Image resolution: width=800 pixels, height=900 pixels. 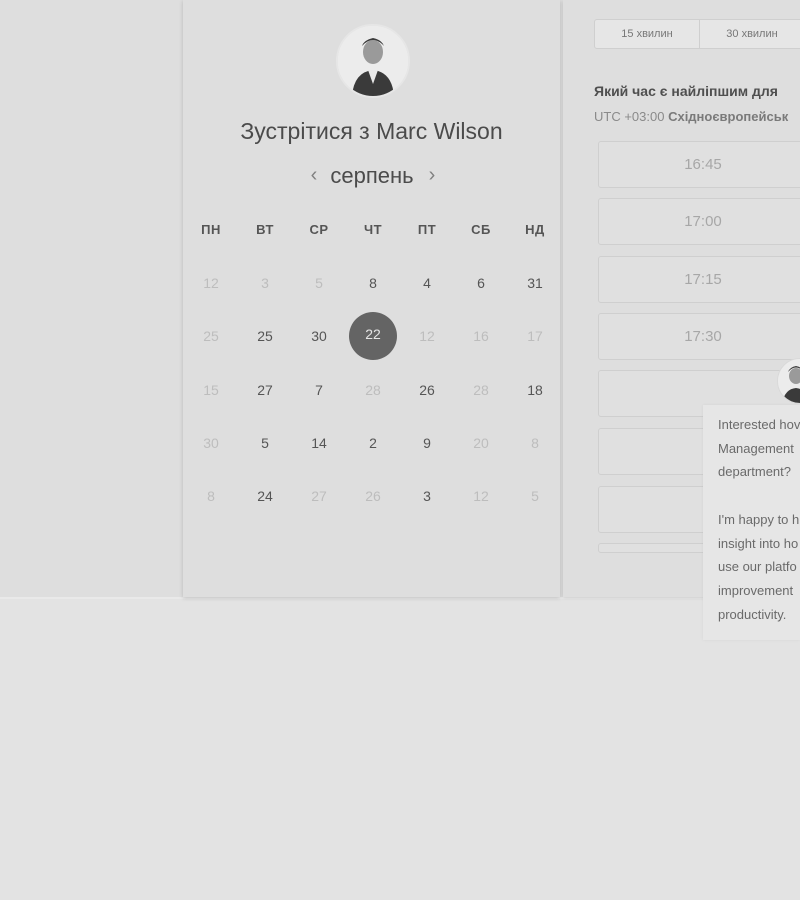 What do you see at coordinates (750, 34) in the screenshot?
I see `tab-30-minutes: 30 хвилин` at bounding box center [750, 34].